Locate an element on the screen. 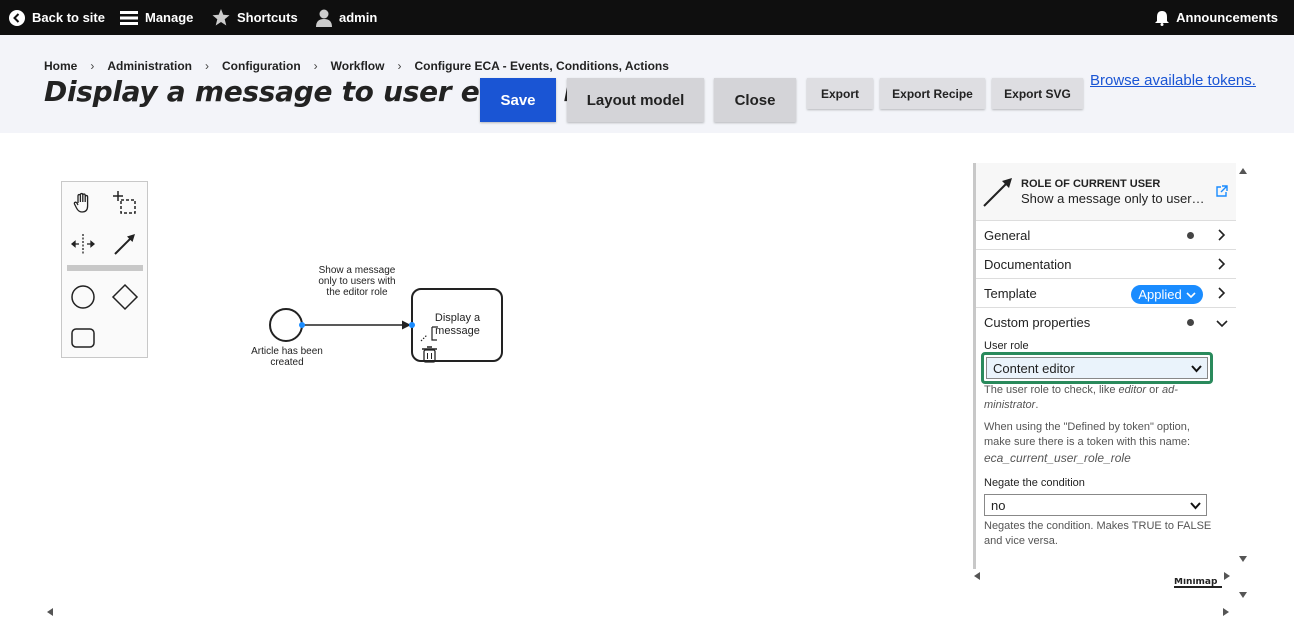 The height and width of the screenshot is (619, 1294). export-svg-button: Export SVG is located at coordinates (1037, 93).